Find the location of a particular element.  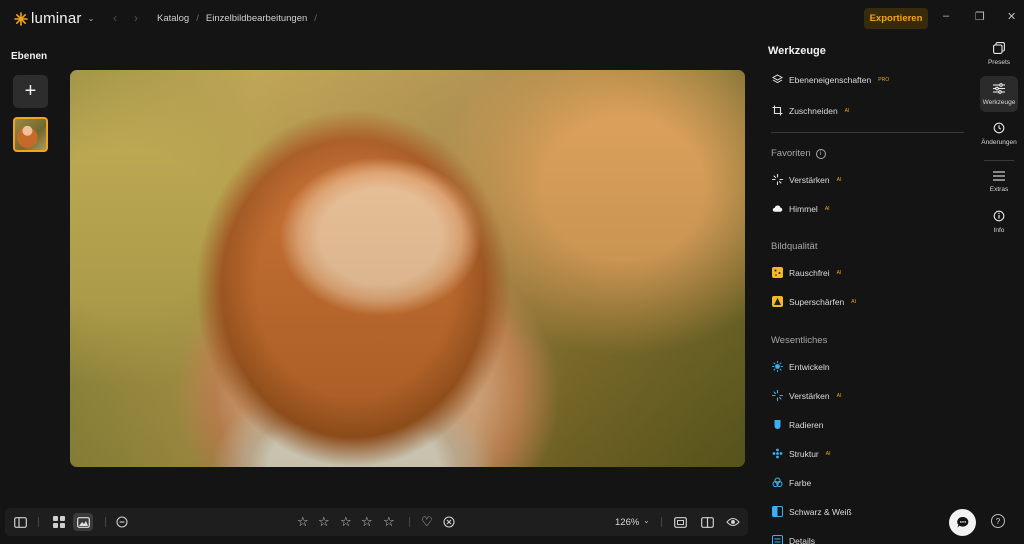

tool-details: Details is located at coordinates (793, 539).